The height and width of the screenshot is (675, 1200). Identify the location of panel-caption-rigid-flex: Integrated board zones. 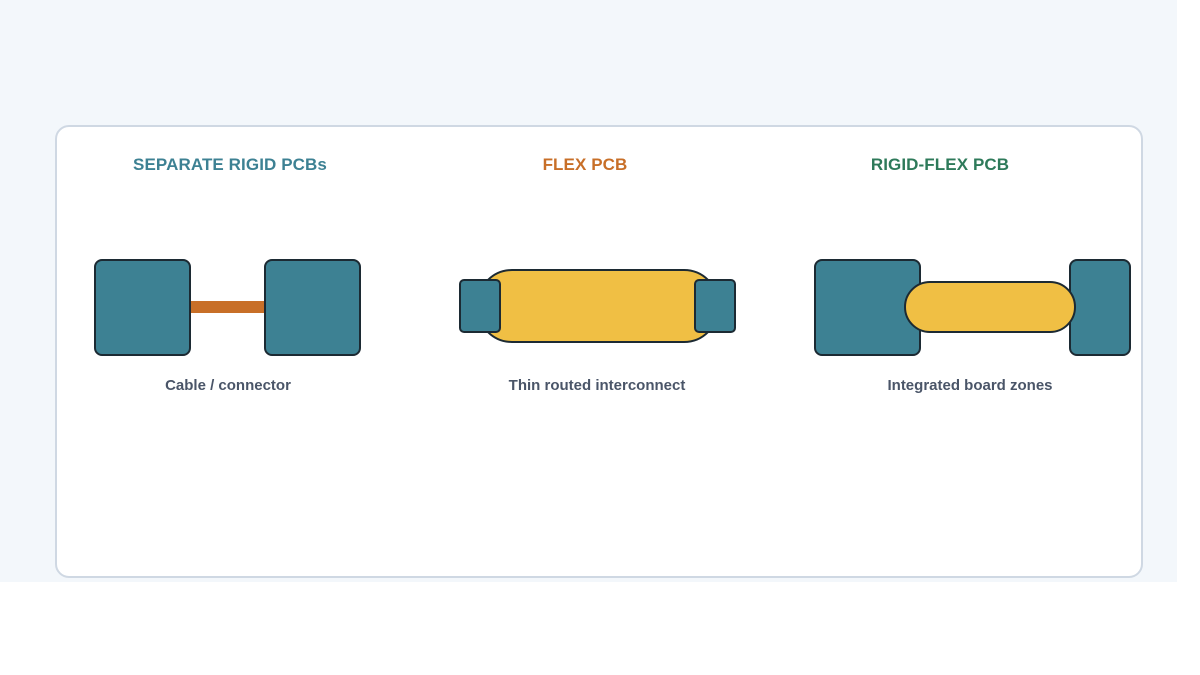
(970, 385).